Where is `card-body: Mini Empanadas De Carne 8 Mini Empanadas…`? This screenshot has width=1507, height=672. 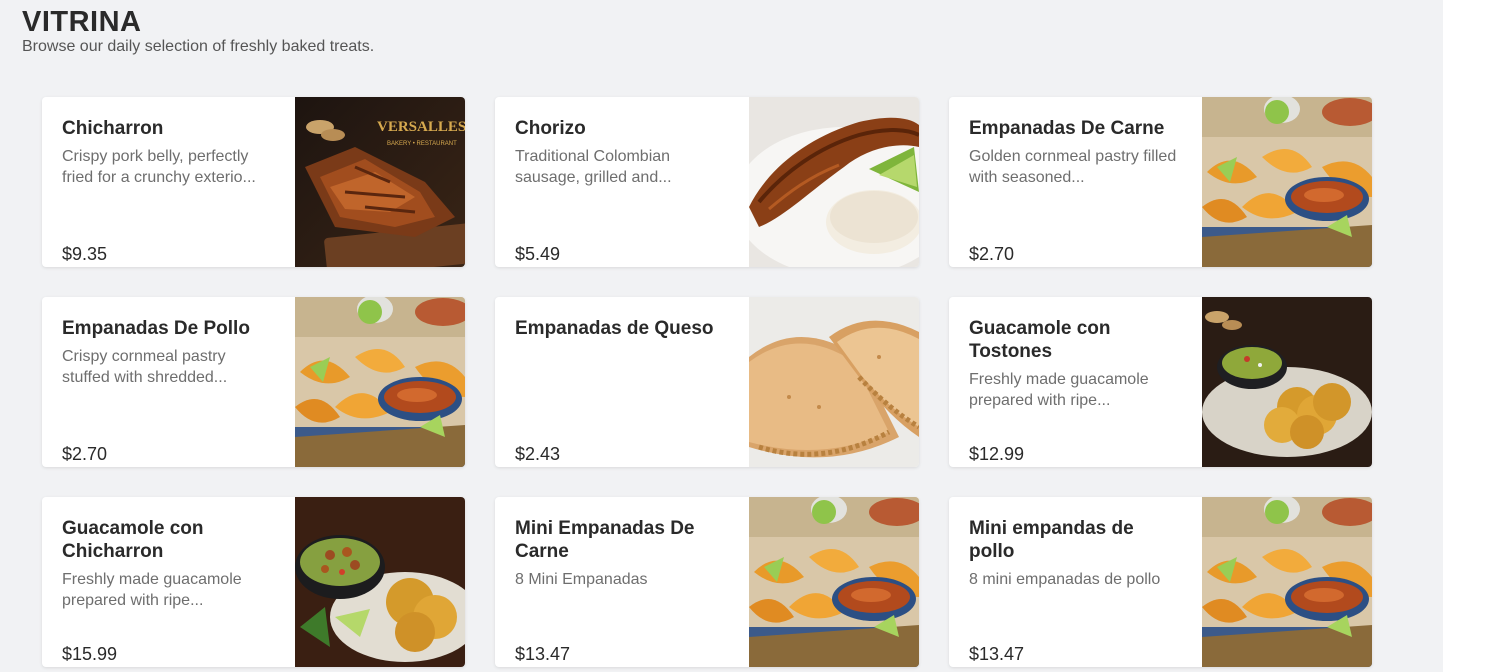 card-body: Mini Empanadas De Carne 8 Mini Empanadas… is located at coordinates (622, 590).